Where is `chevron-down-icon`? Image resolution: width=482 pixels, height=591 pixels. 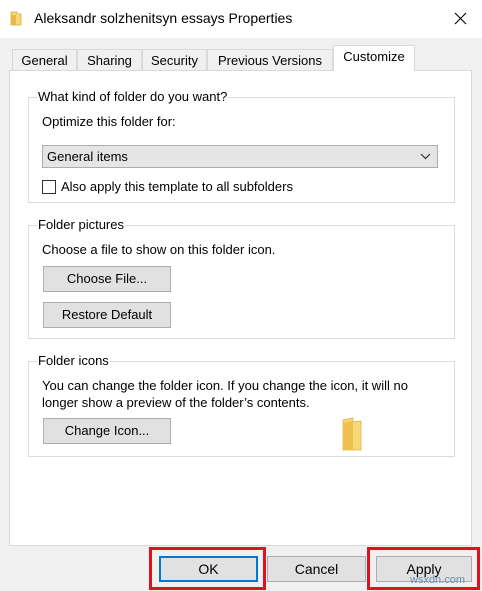
chevron-down-icon is located at coordinates (425, 156).